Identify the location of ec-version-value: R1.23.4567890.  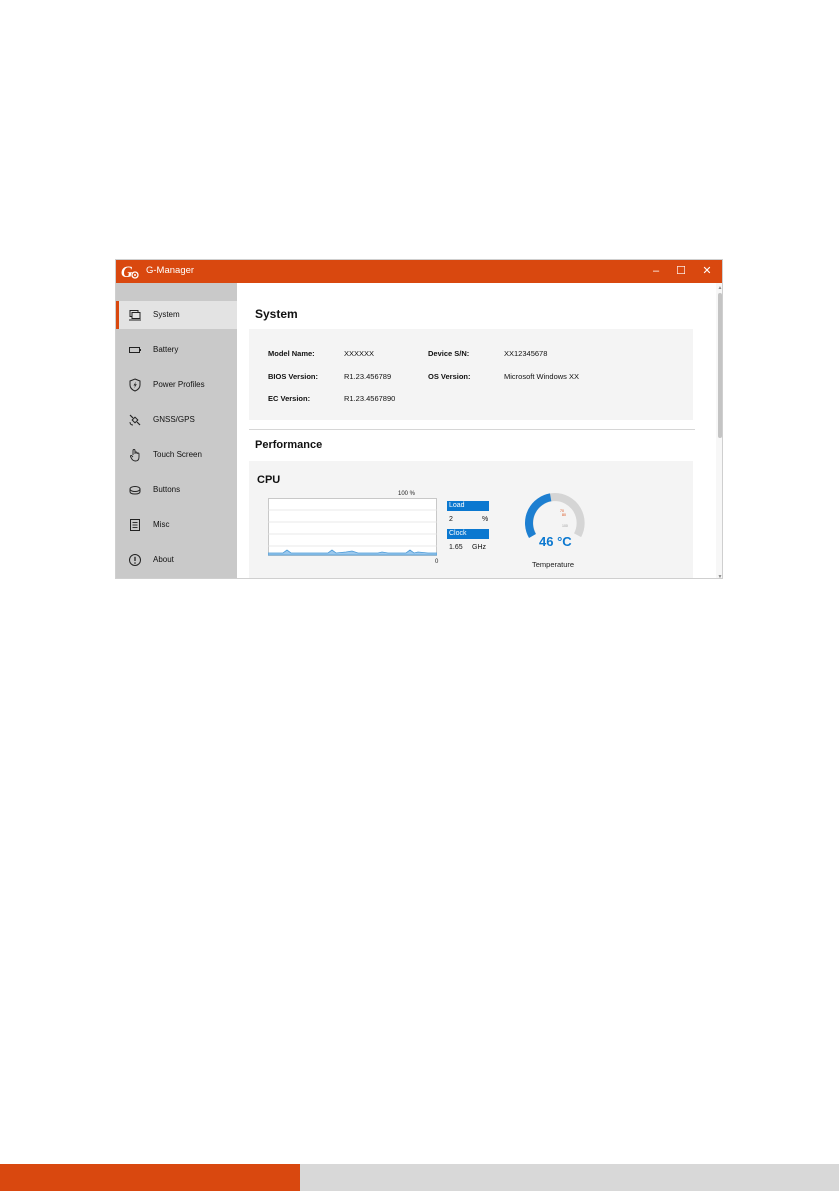
(370, 398).